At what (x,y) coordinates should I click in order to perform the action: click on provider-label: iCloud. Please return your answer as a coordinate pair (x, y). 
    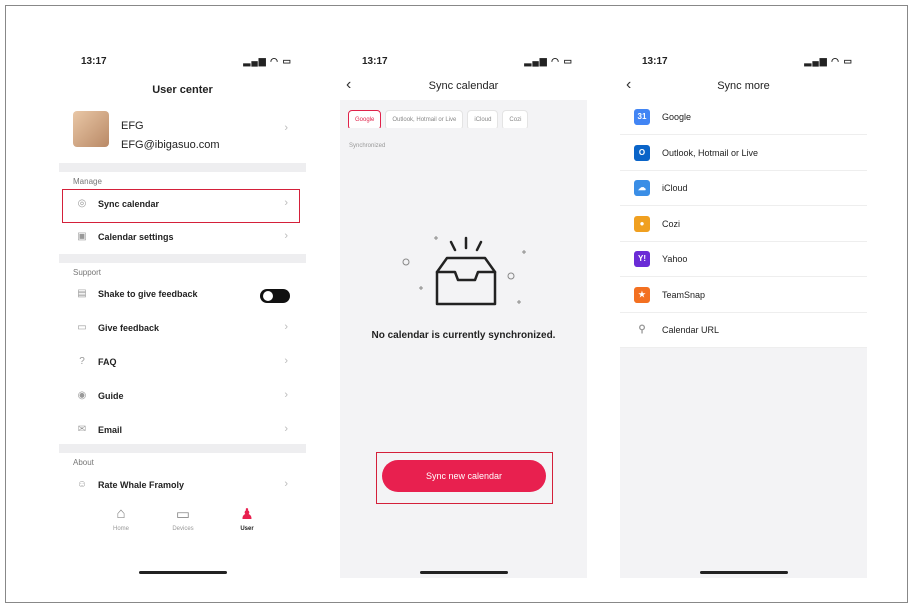
    Looking at the image, I should click on (675, 188).